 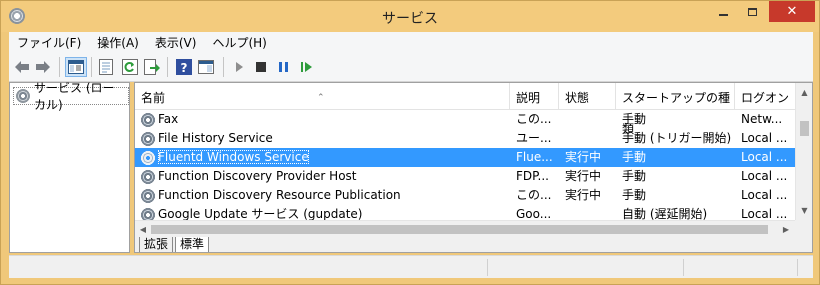 I want to click on services-gear-icon, so click(x=23, y=96).